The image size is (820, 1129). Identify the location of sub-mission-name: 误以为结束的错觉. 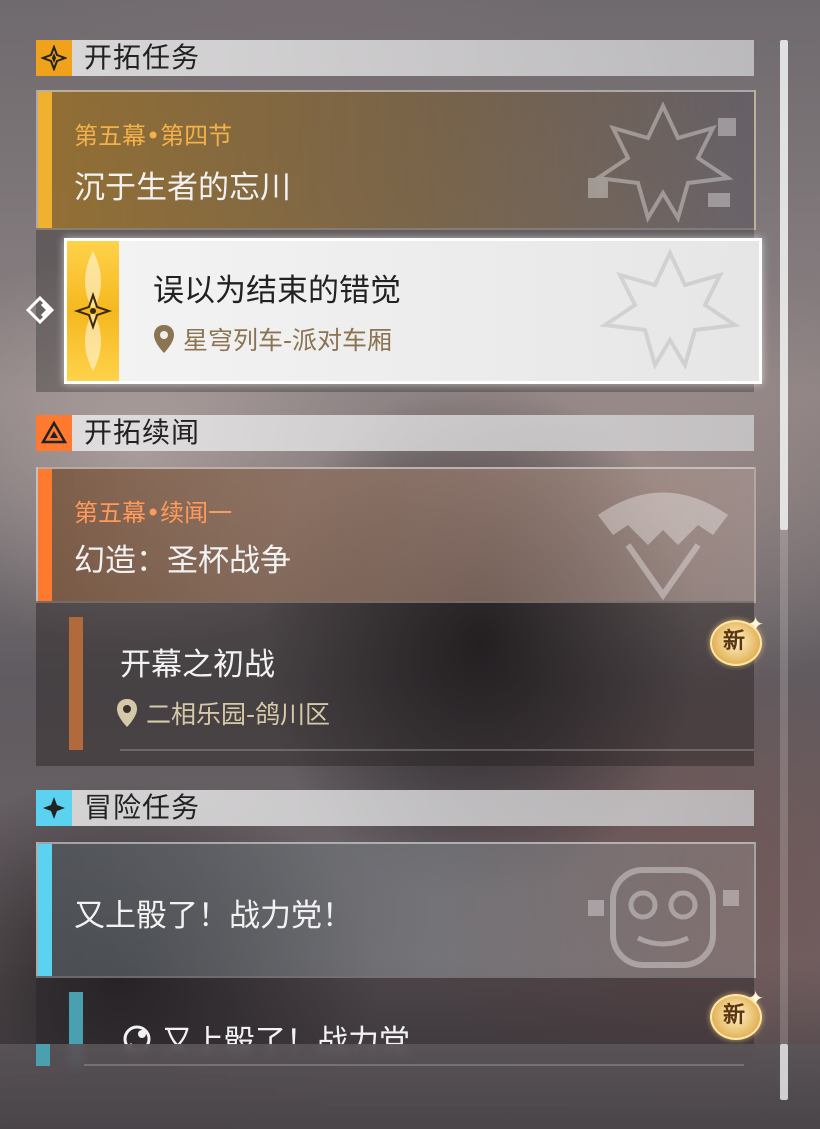
(277, 291).